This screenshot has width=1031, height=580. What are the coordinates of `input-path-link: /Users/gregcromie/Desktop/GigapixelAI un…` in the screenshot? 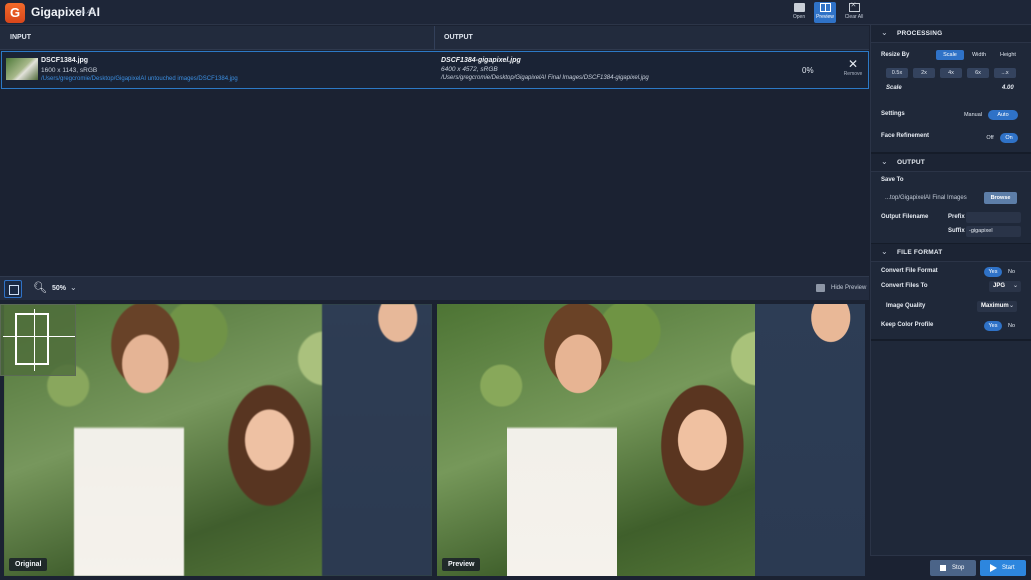 It's located at (139, 79).